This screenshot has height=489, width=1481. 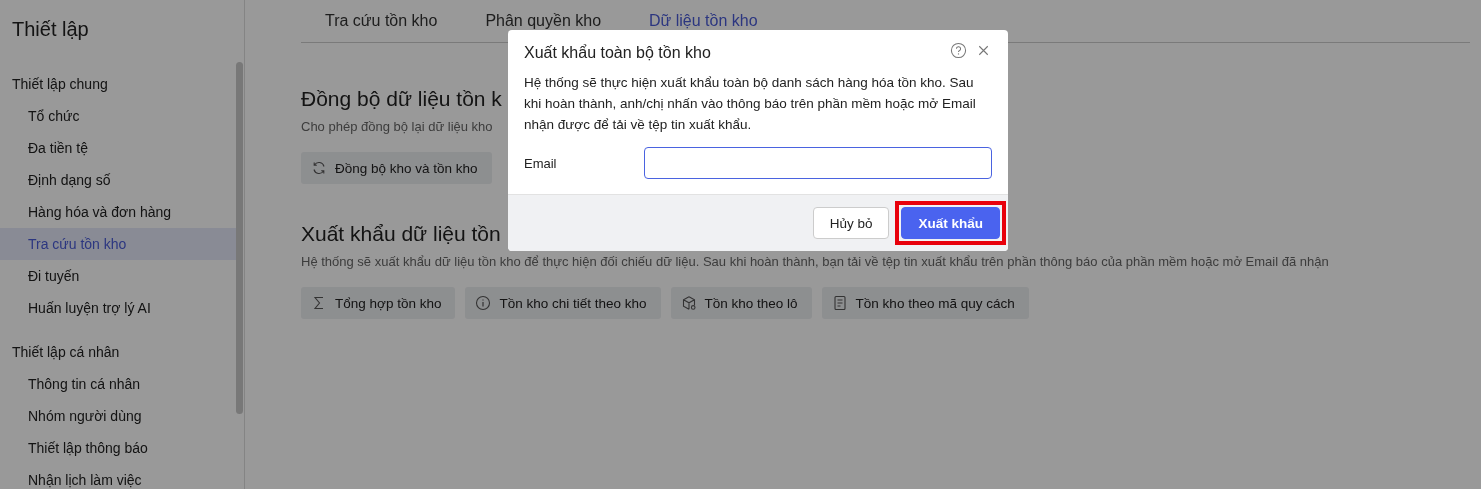 What do you see at coordinates (319, 168) in the screenshot?
I see `refresh-icon` at bounding box center [319, 168].